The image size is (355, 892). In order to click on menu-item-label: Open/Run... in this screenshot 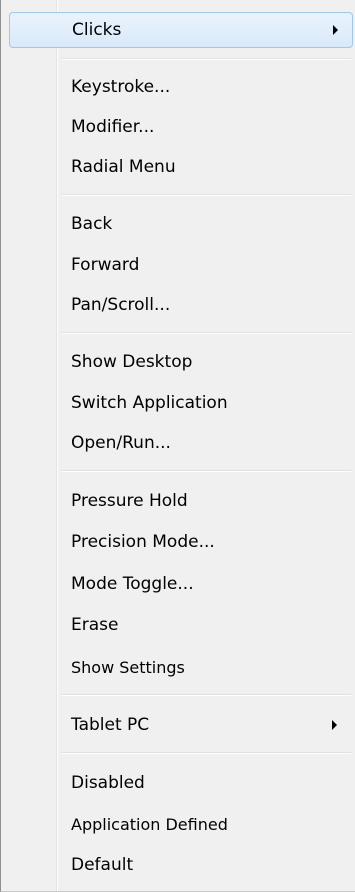, I will do `click(121, 443)`.